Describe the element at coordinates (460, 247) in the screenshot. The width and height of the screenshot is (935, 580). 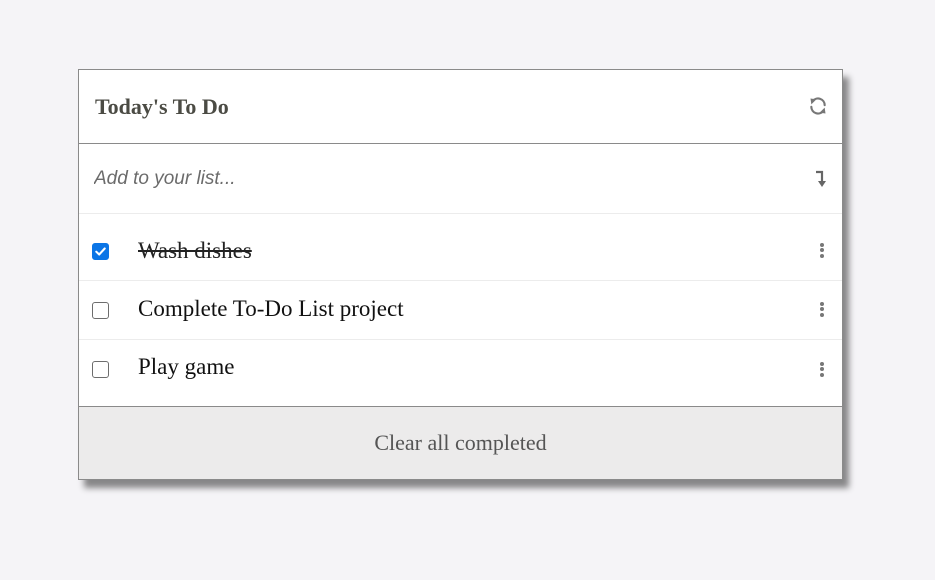
I see `list-item: Wash dishes` at that location.